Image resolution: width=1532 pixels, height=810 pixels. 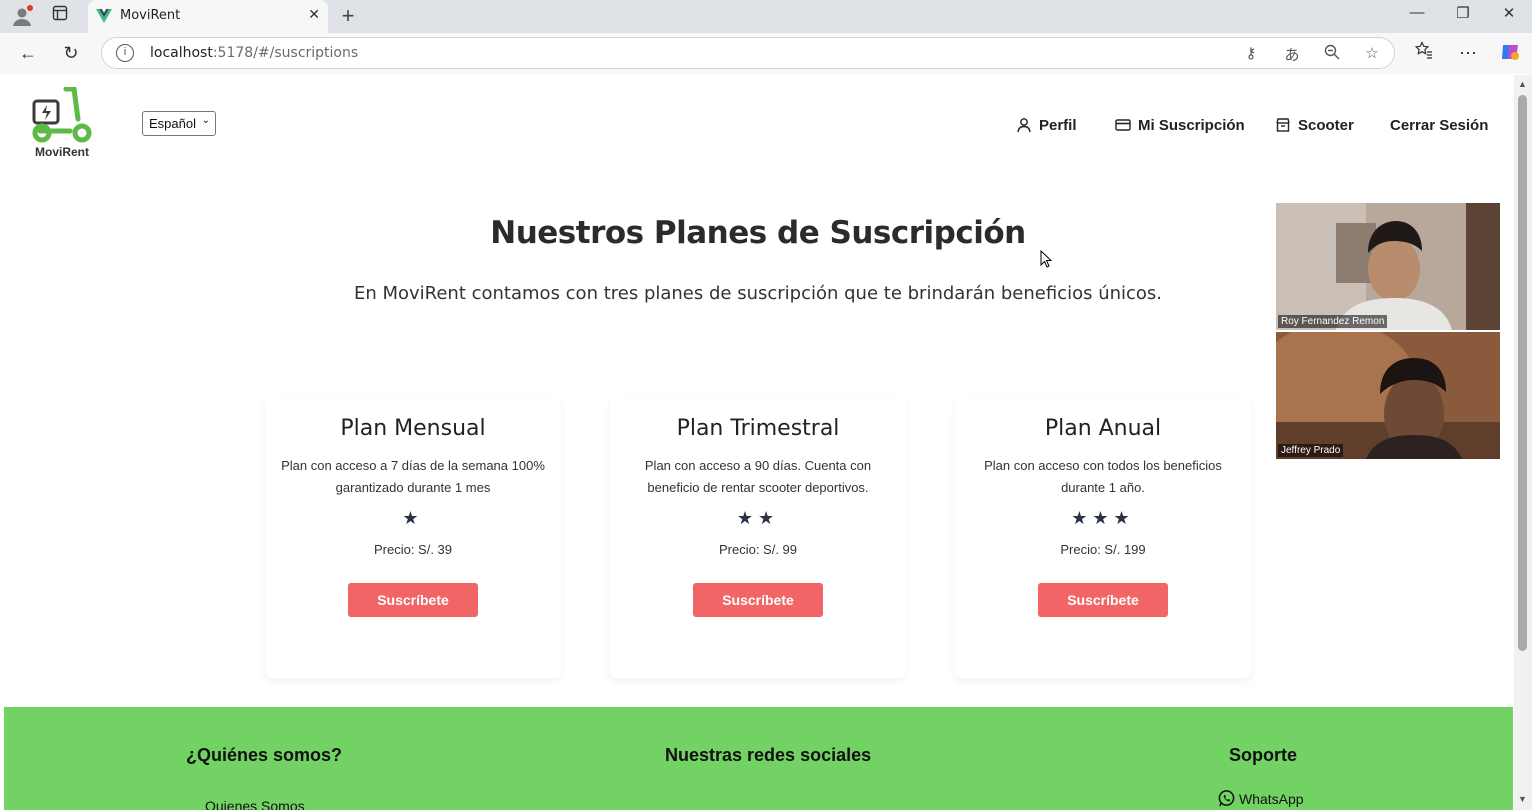 I want to click on translate-icon: あ, so click(x=1292, y=54).